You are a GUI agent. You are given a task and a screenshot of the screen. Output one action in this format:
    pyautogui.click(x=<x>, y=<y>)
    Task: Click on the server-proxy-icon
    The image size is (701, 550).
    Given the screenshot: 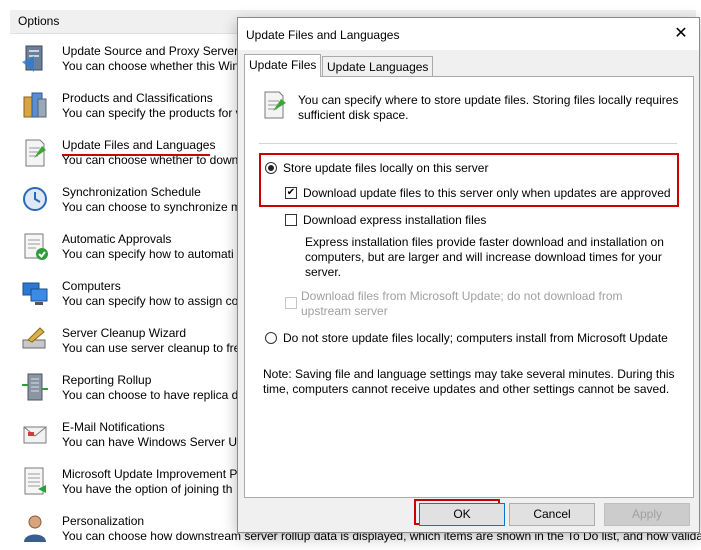 What is the action you would take?
    pyautogui.click(x=32, y=58)
    